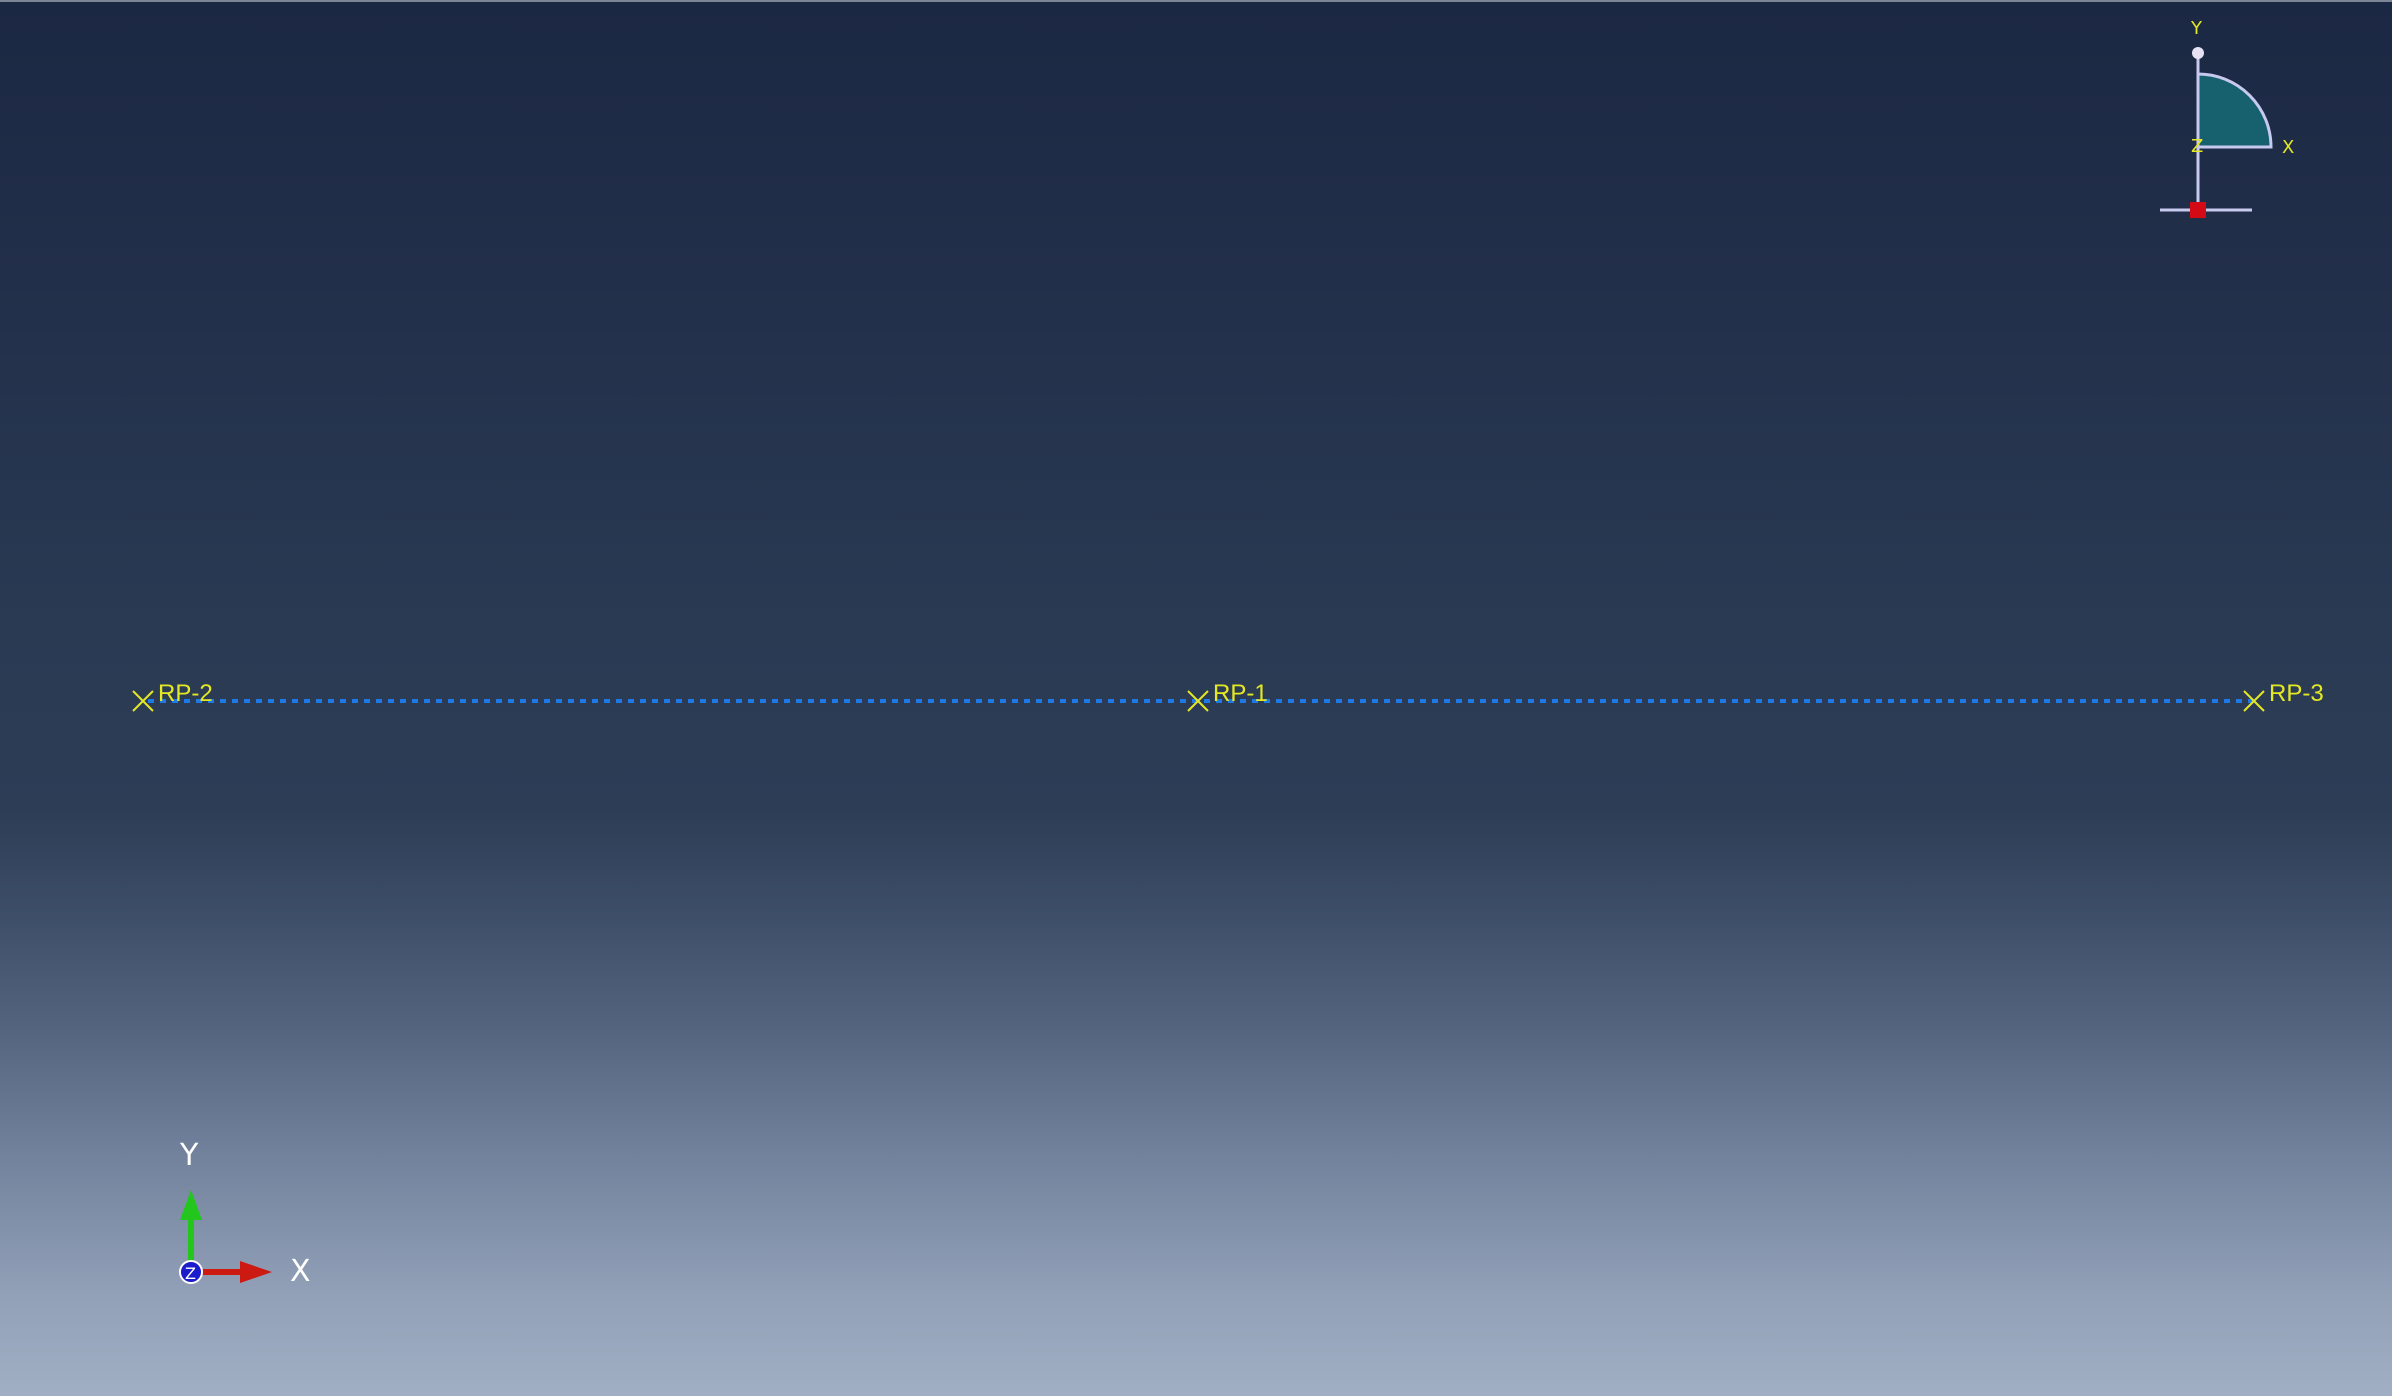  I want to click on view-y-label: Y, so click(2196, 28).